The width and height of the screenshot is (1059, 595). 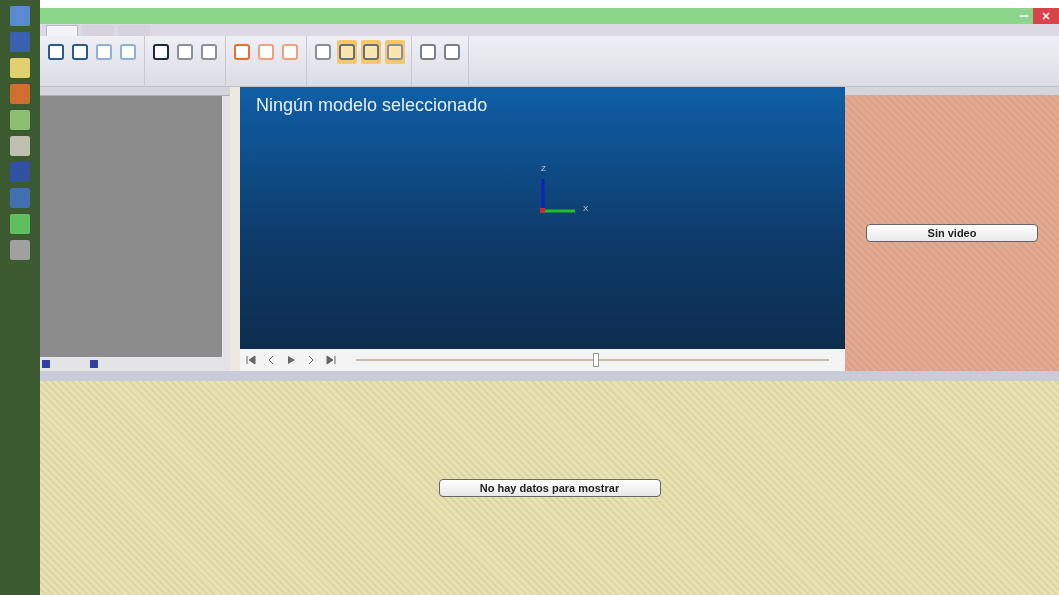 What do you see at coordinates (291, 360) in the screenshot?
I see `play-icon` at bounding box center [291, 360].